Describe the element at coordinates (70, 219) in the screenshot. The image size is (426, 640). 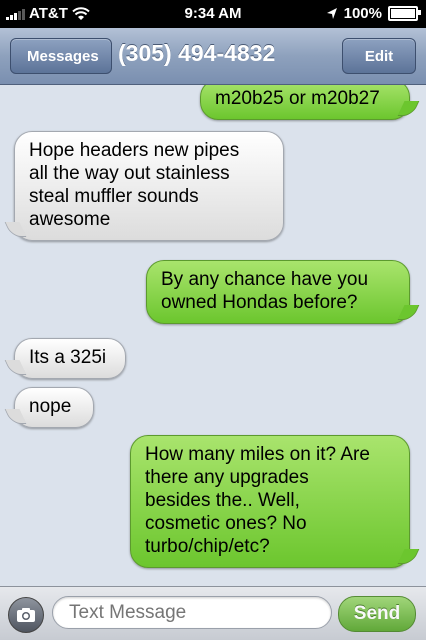
I see `message-line: awesome` at that location.